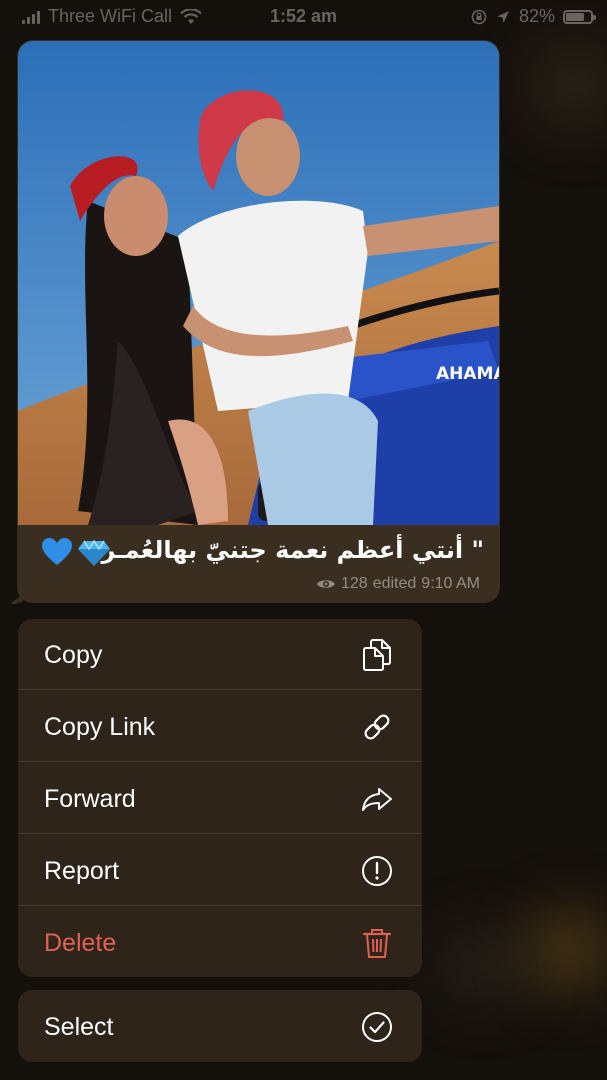 The width and height of the screenshot is (607, 1080). What do you see at coordinates (377, 727) in the screenshot?
I see `link-icon` at bounding box center [377, 727].